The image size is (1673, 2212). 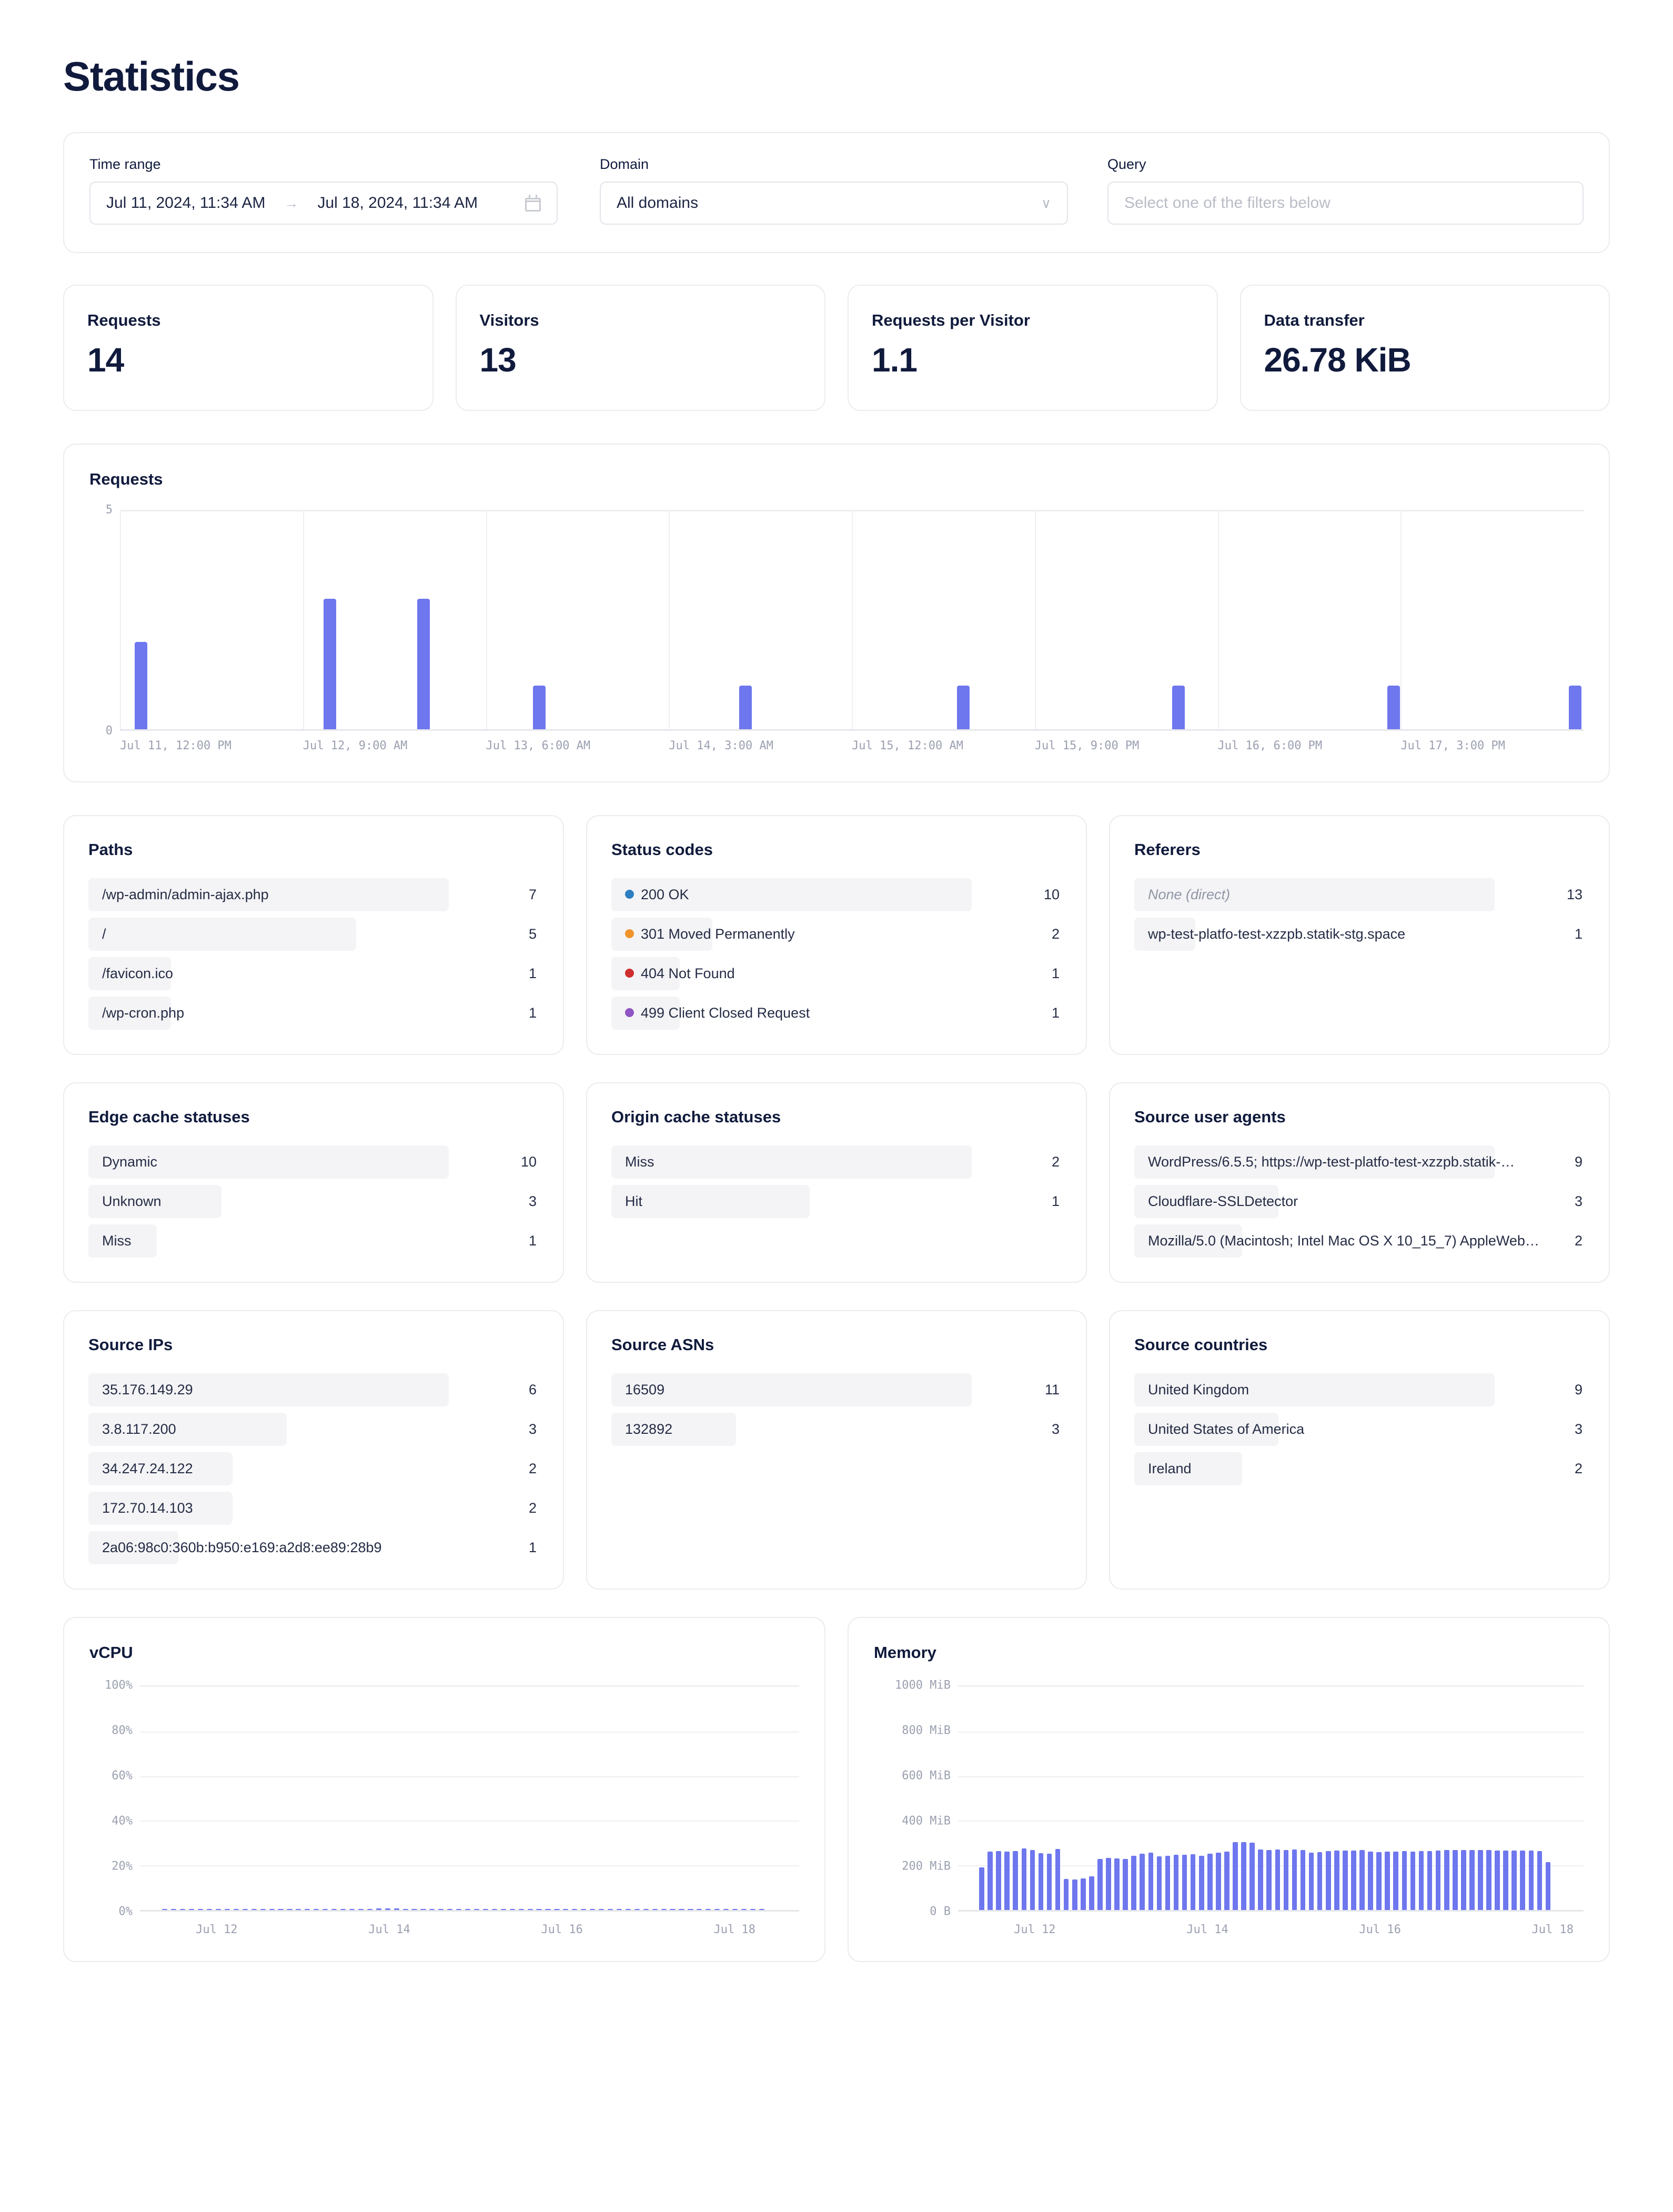 What do you see at coordinates (837, 1429) in the screenshot?
I see `list-item: 132892 3` at bounding box center [837, 1429].